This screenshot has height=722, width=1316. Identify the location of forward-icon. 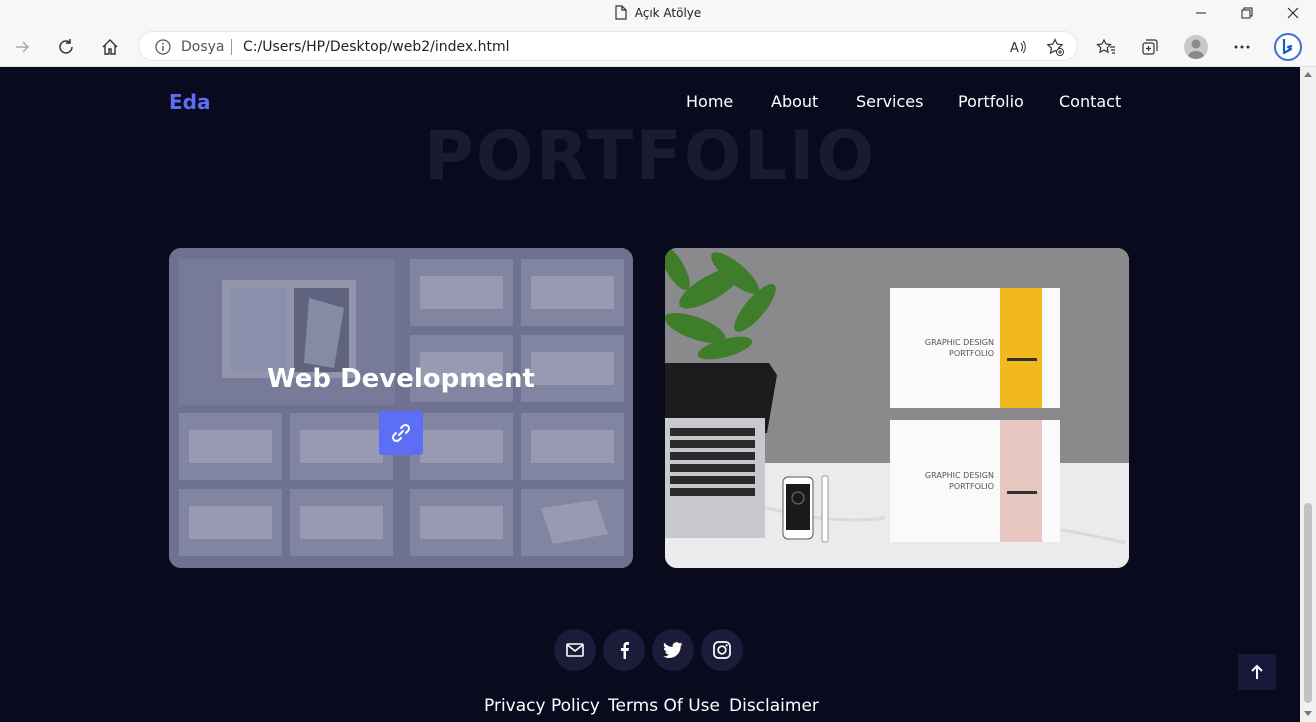
(22, 47).